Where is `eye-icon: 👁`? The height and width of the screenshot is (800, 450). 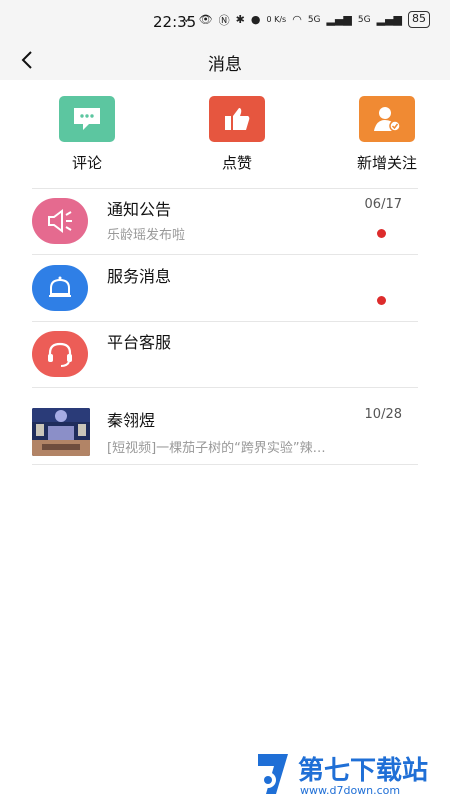
eye-icon: 👁 is located at coordinates (205, 19).